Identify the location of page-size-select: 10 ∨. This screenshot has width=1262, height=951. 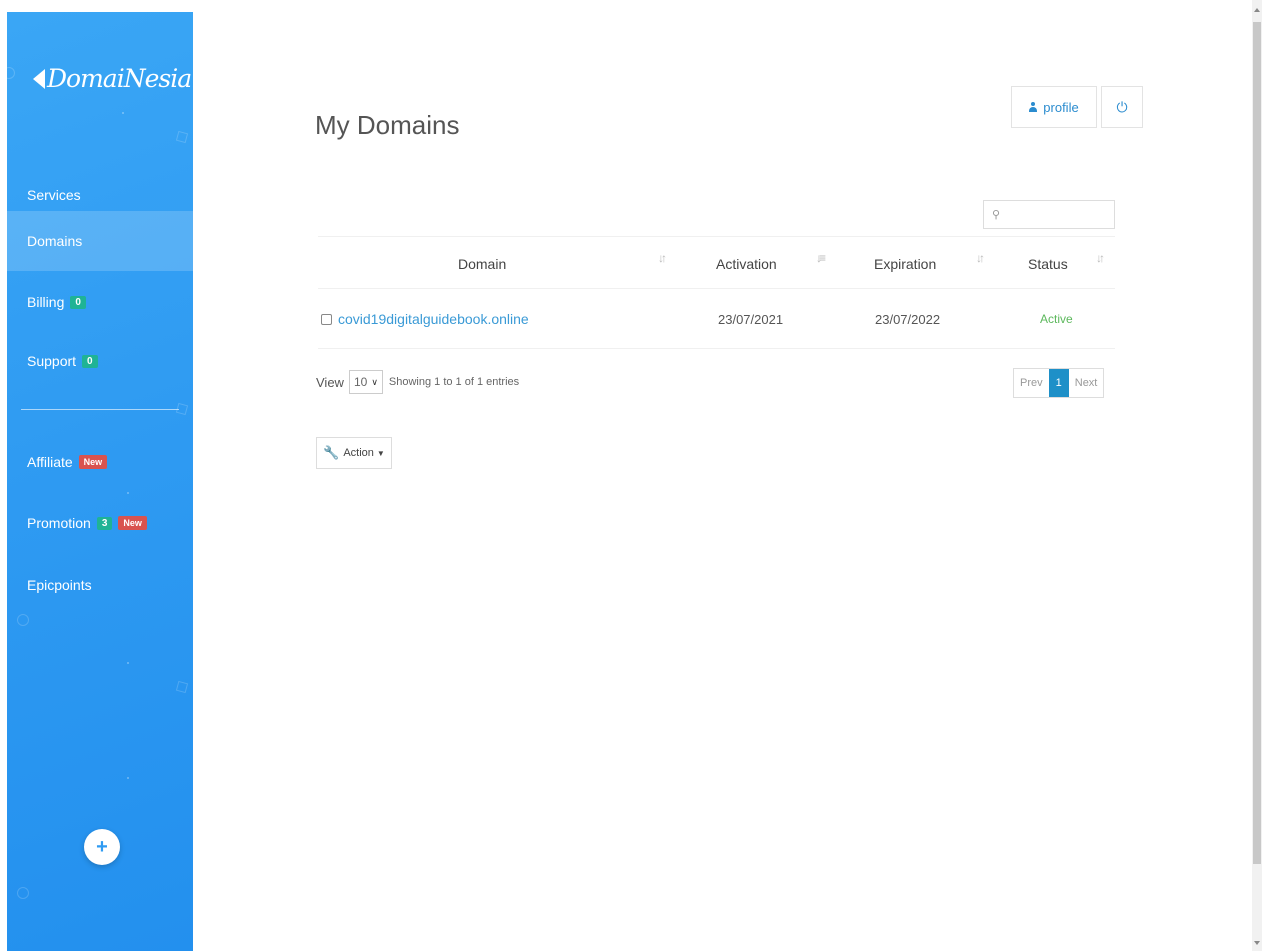
(365, 382).